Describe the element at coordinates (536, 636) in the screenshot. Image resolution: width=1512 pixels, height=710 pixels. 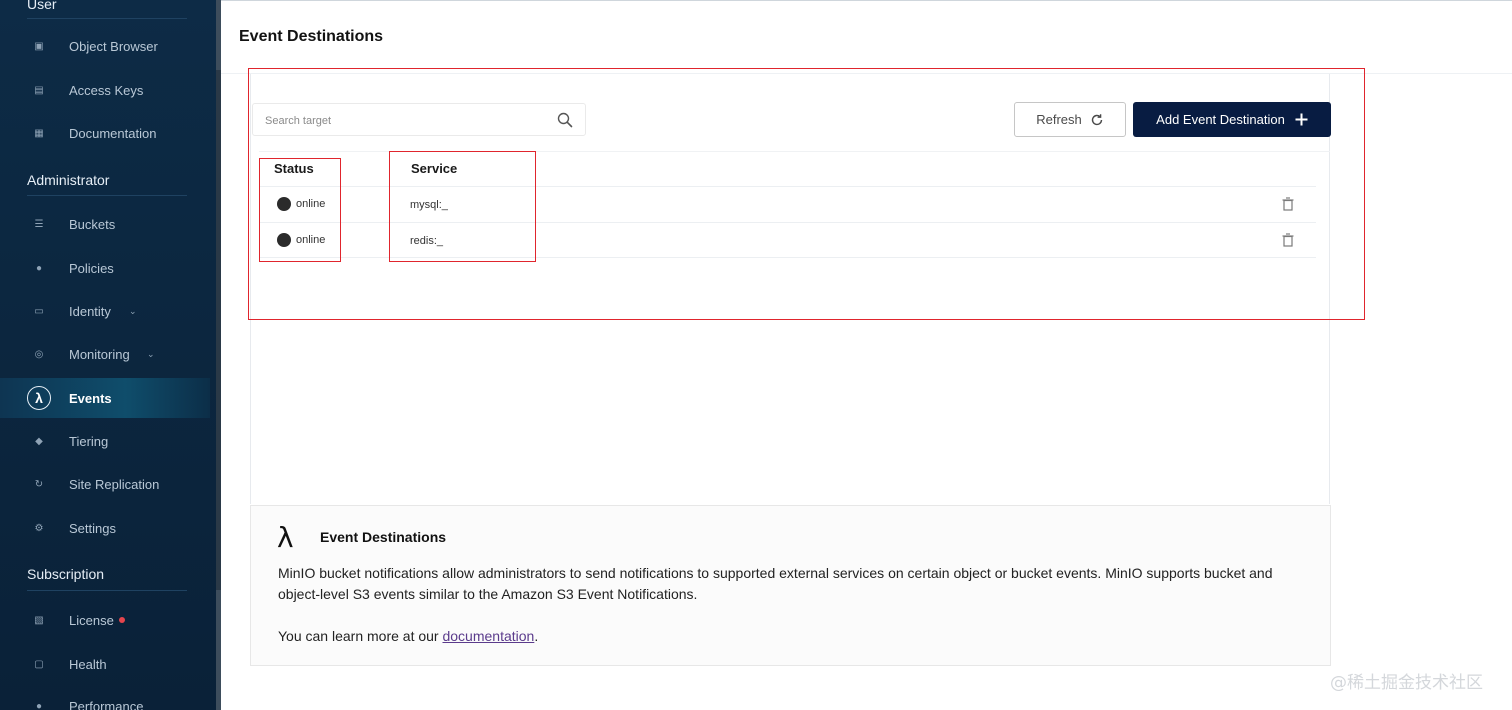
I see `learn-more-suffix: .` at that location.